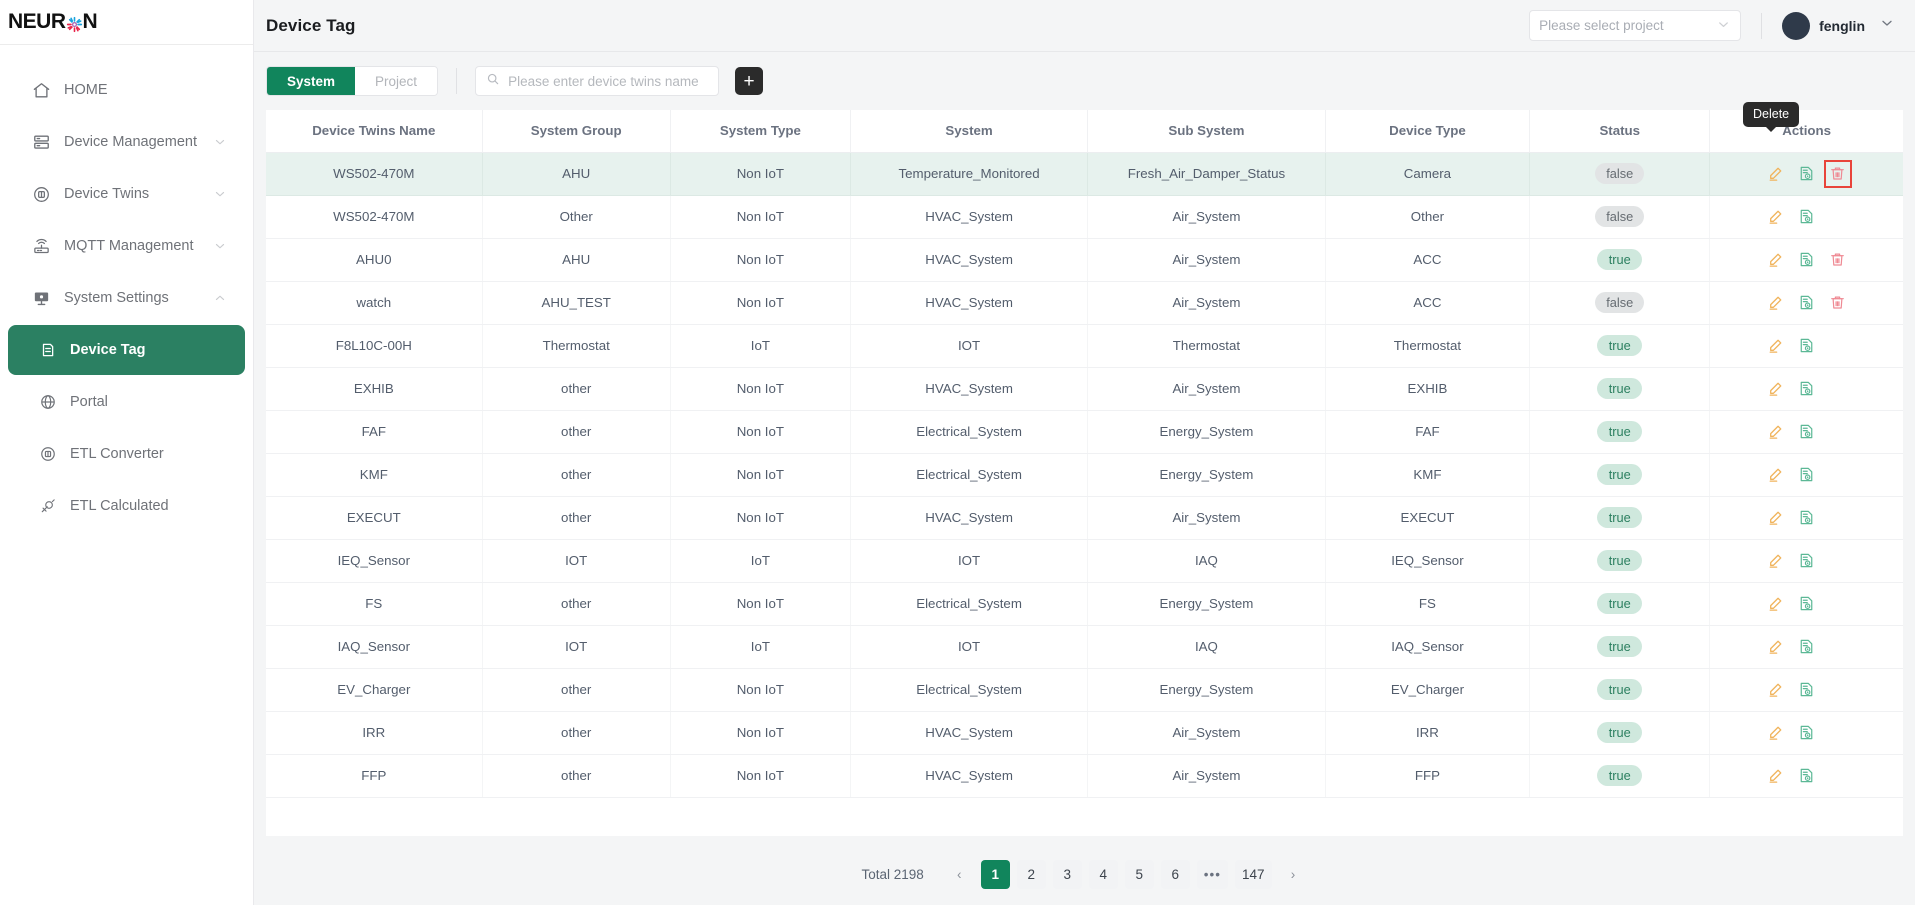 The image size is (1915, 905). Describe the element at coordinates (1635, 25) in the screenshot. I see `project-select: Please select project` at that location.